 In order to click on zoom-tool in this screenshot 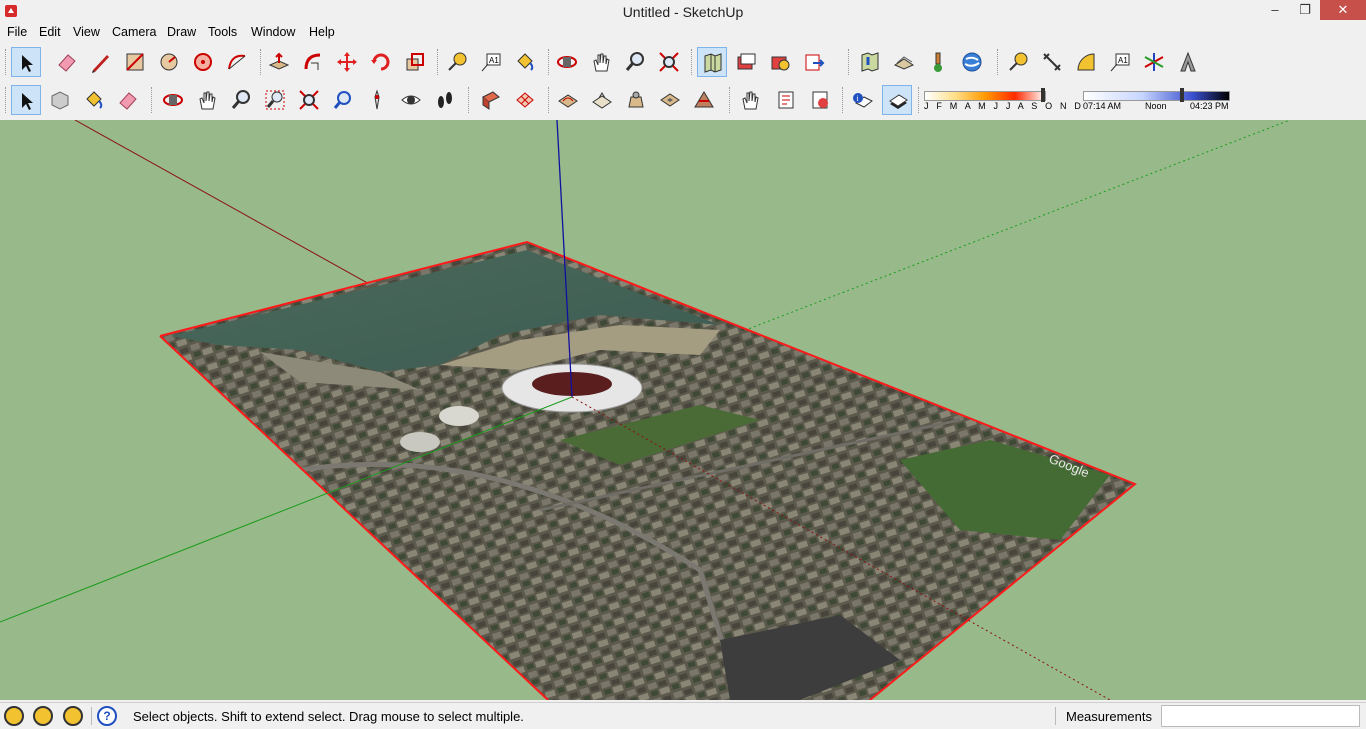, I will do `click(635, 62)`.